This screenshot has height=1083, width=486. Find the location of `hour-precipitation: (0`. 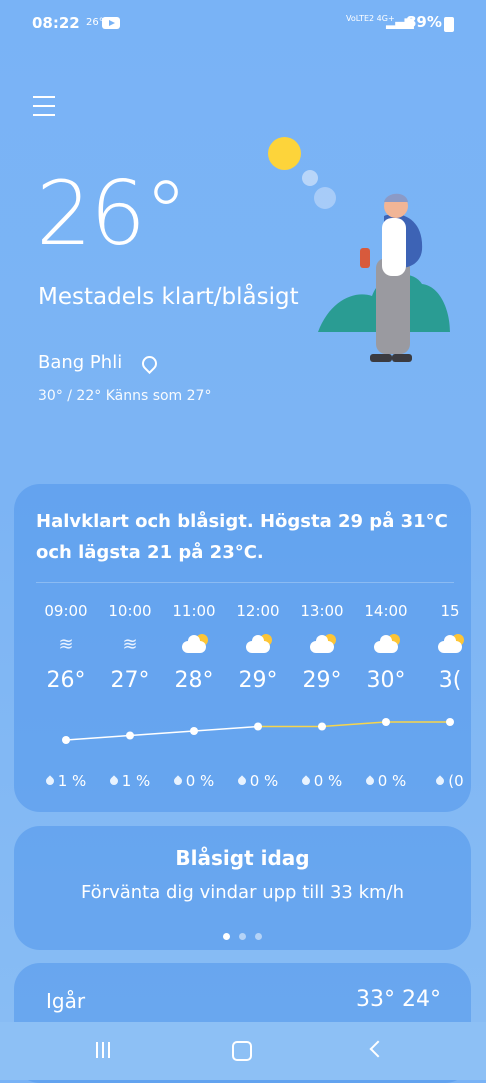

hour-precipitation: (0 is located at coordinates (445, 781).